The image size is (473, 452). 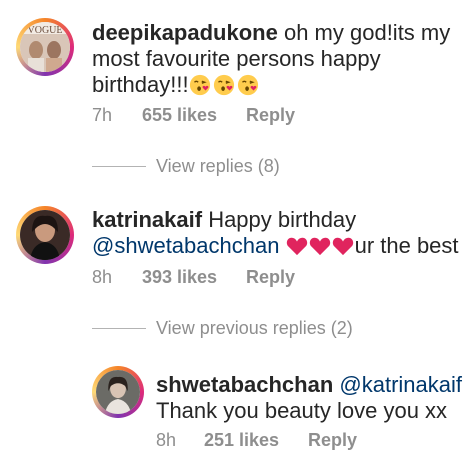 What do you see at coordinates (179, 277) in the screenshot?
I see `comment-likes: 393 likes` at bounding box center [179, 277].